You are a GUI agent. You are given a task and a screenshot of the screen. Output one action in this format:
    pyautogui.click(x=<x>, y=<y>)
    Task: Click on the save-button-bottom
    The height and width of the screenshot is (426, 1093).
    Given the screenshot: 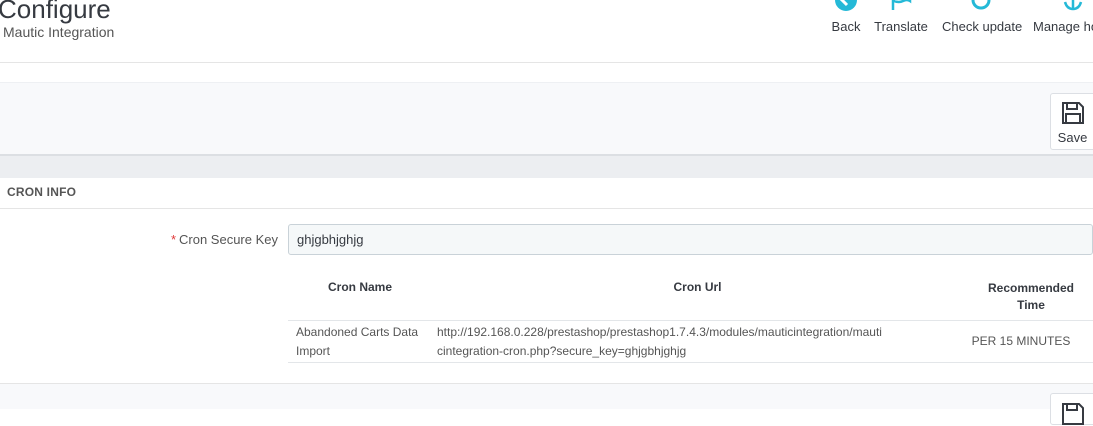 What is the action you would take?
    pyautogui.click(x=1071, y=409)
    